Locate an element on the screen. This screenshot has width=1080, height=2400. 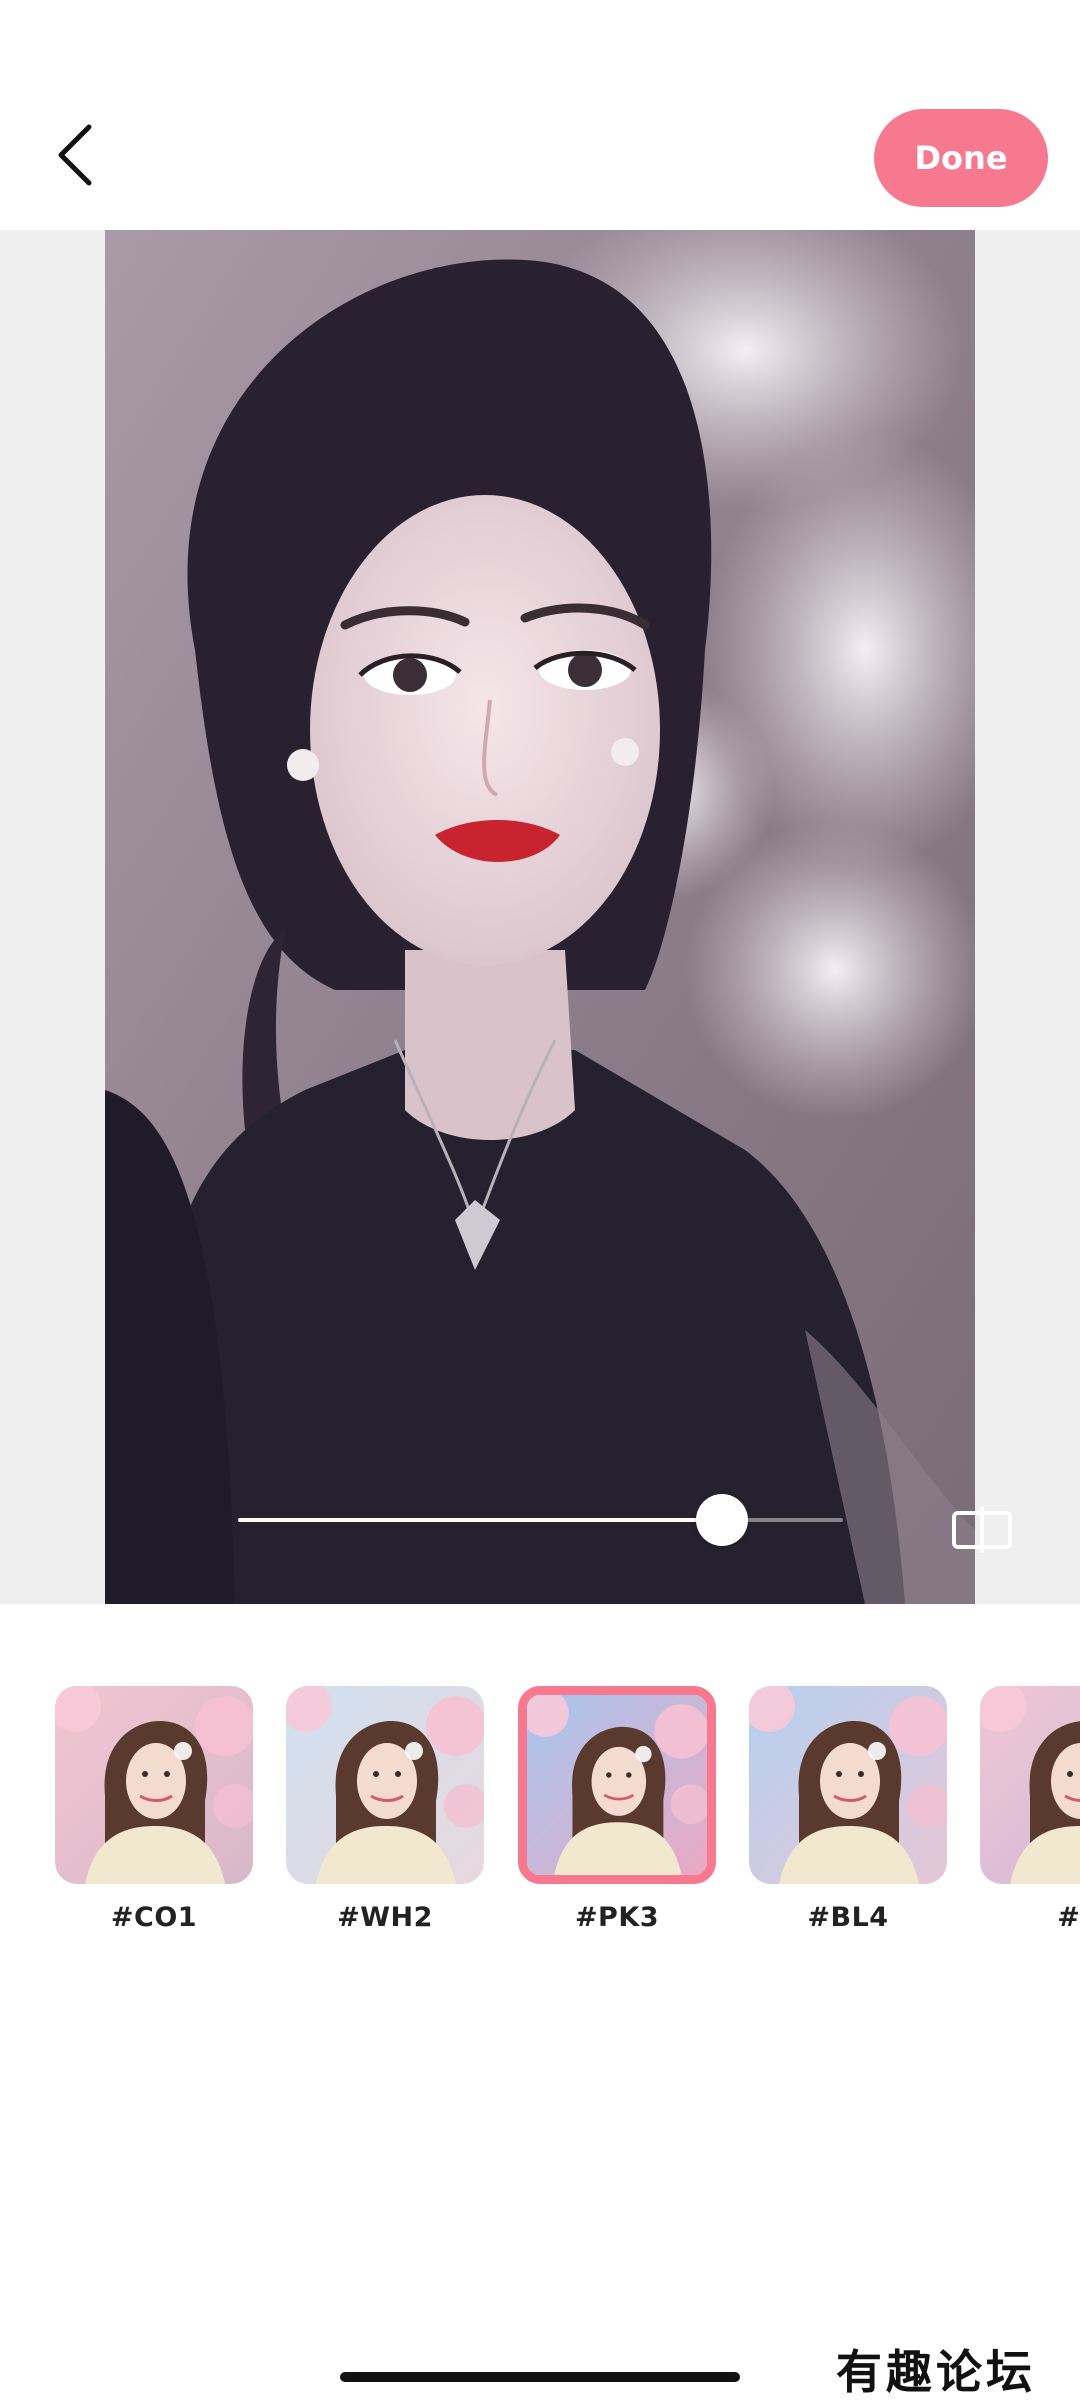
filter-strip: #CO1 #WH2 #PK3 #BL4 #P is located at coordinates (540, 1816).